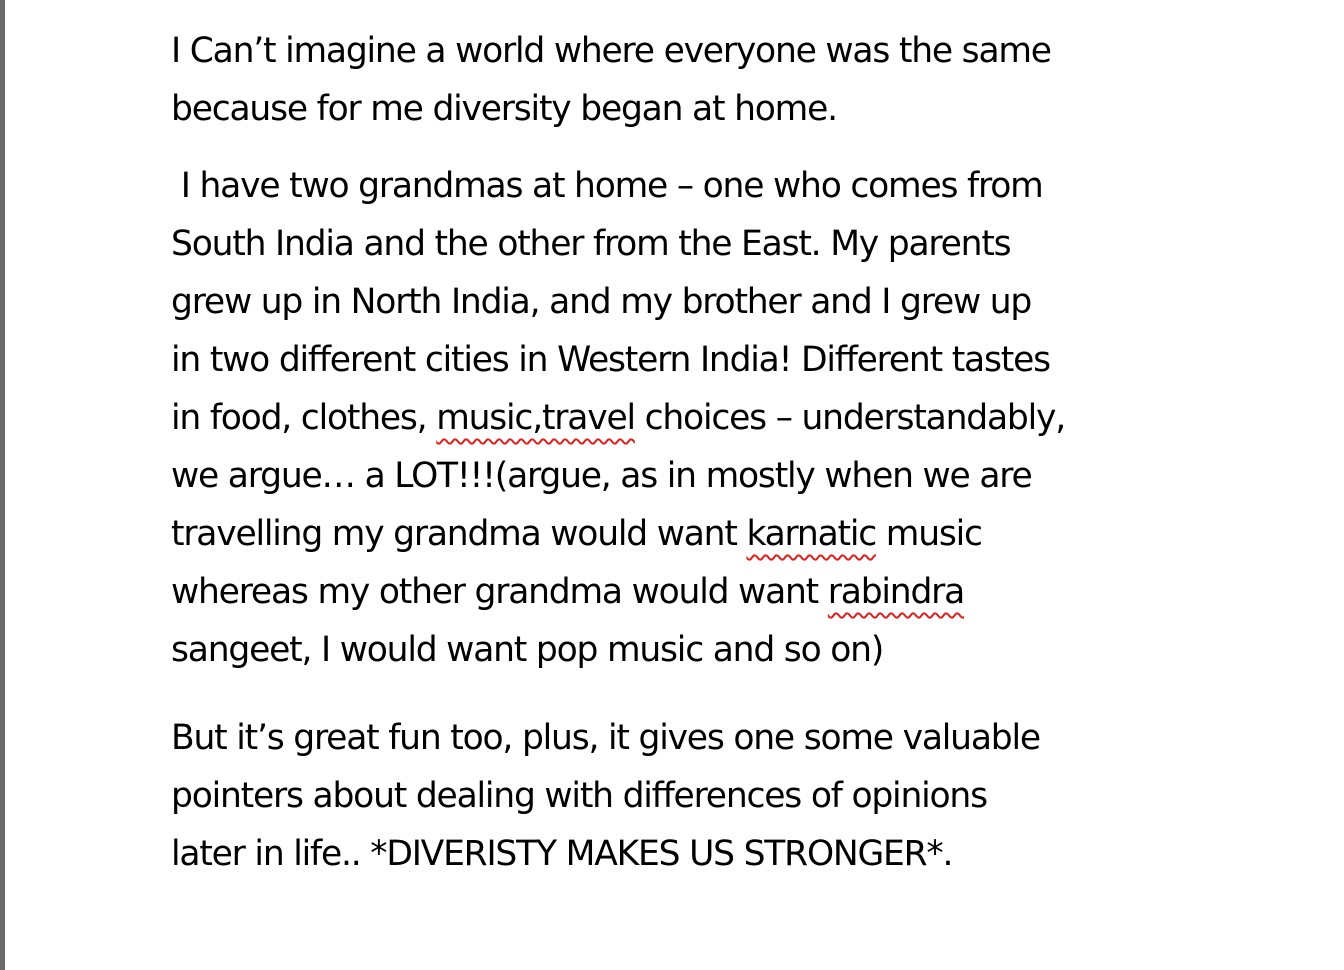 Image resolution: width=1344 pixels, height=970 pixels. What do you see at coordinates (811, 534) in the screenshot?
I see `misspelled-word: karnatic` at bounding box center [811, 534].